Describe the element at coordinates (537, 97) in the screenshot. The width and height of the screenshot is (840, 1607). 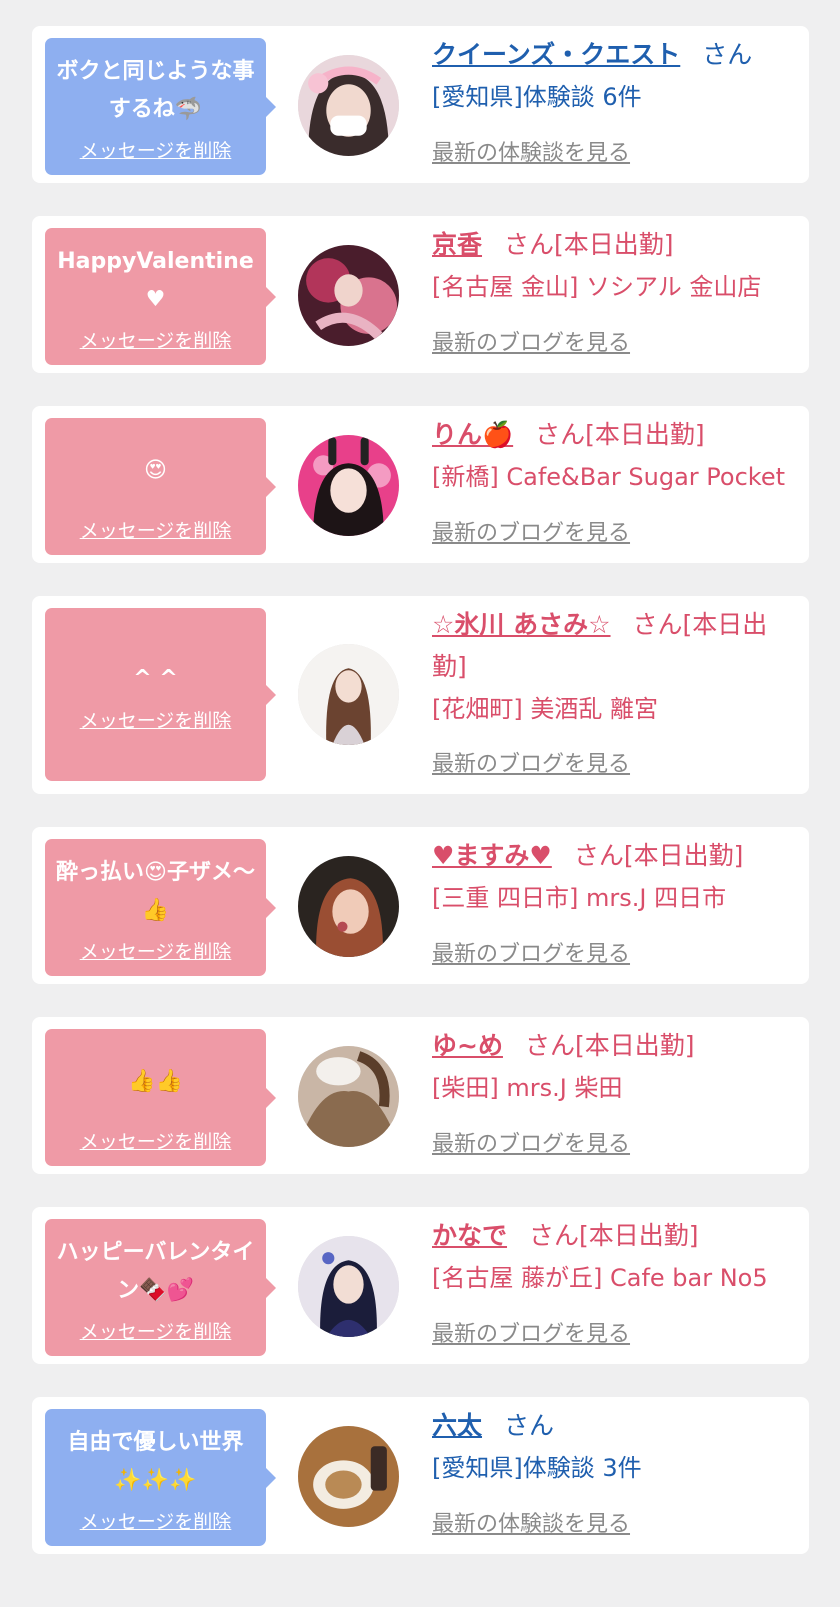
I see `shop-info: [愛知県]体験談 6件` at that location.